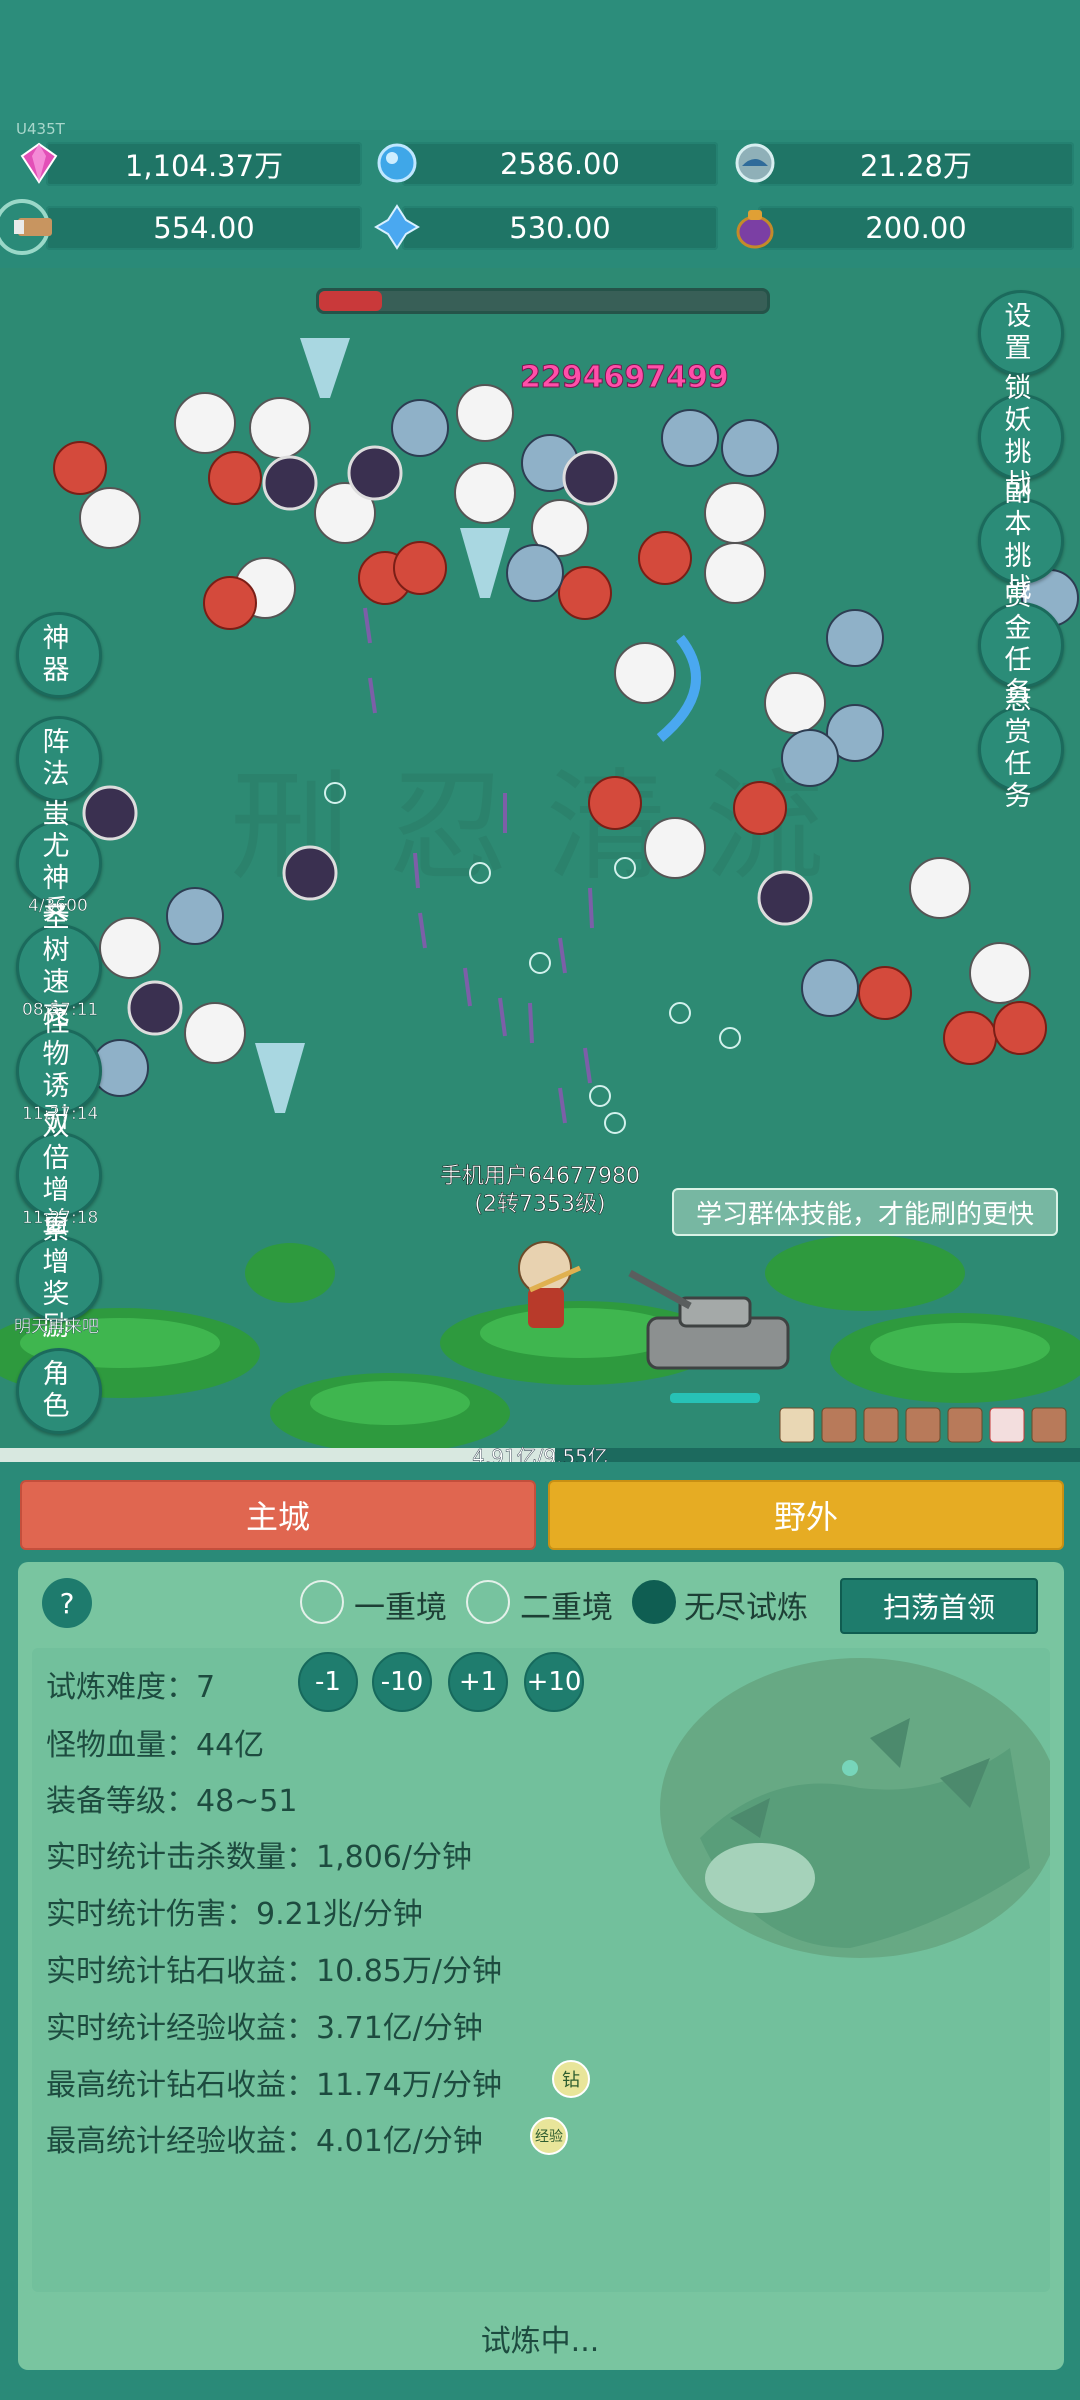 The height and width of the screenshot is (2400, 1080). Describe the element at coordinates (67, 1603) in the screenshot. I see `help-button: ?` at that location.